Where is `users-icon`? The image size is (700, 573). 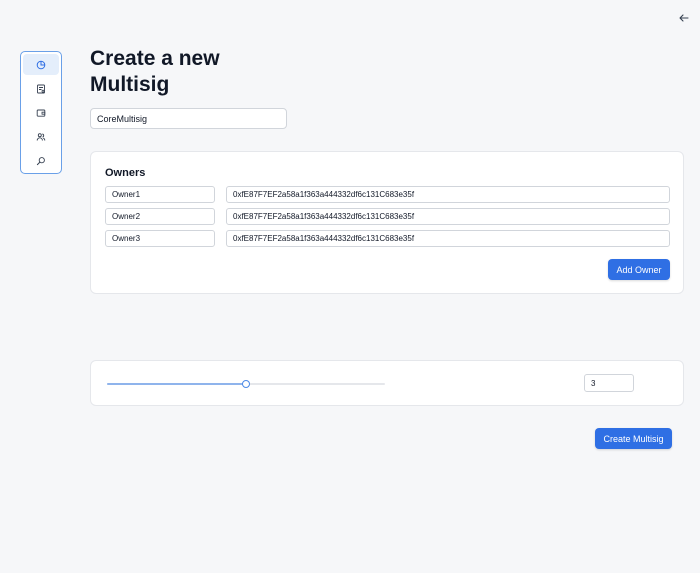 users-icon is located at coordinates (41, 136).